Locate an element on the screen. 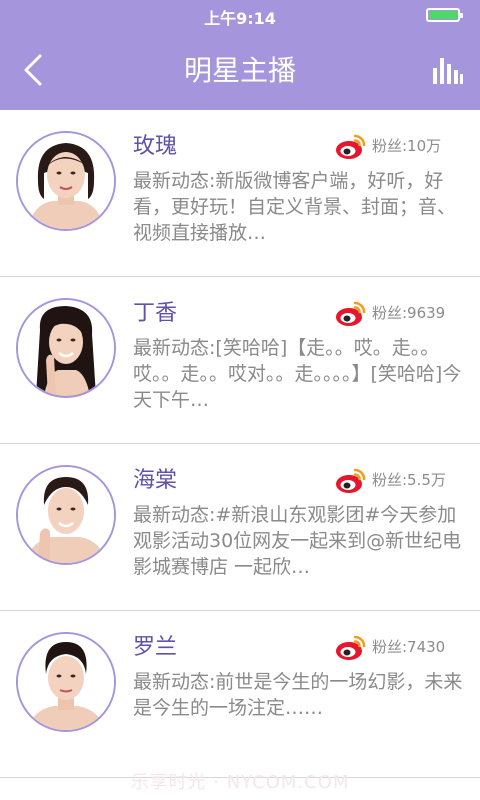 This screenshot has height=800, width=480. status-bar: 上午9:14 is located at coordinates (240, 16).